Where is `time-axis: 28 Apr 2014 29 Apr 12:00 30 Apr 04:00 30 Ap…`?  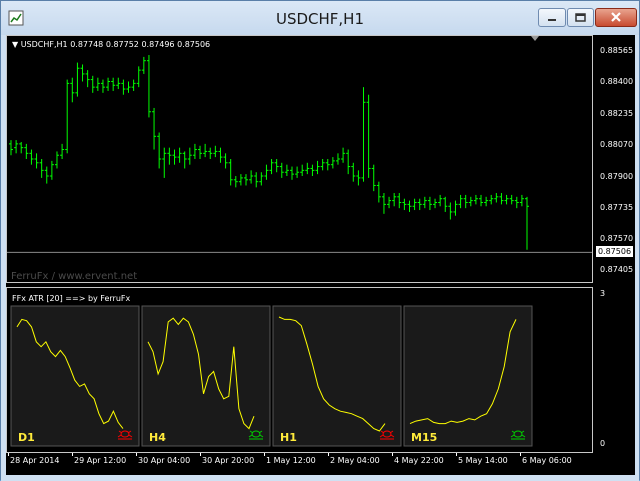 time-axis: 28 Apr 2014 29 Apr 12:00 30 Apr 04:00 30 Ap… is located at coordinates (301, 464).